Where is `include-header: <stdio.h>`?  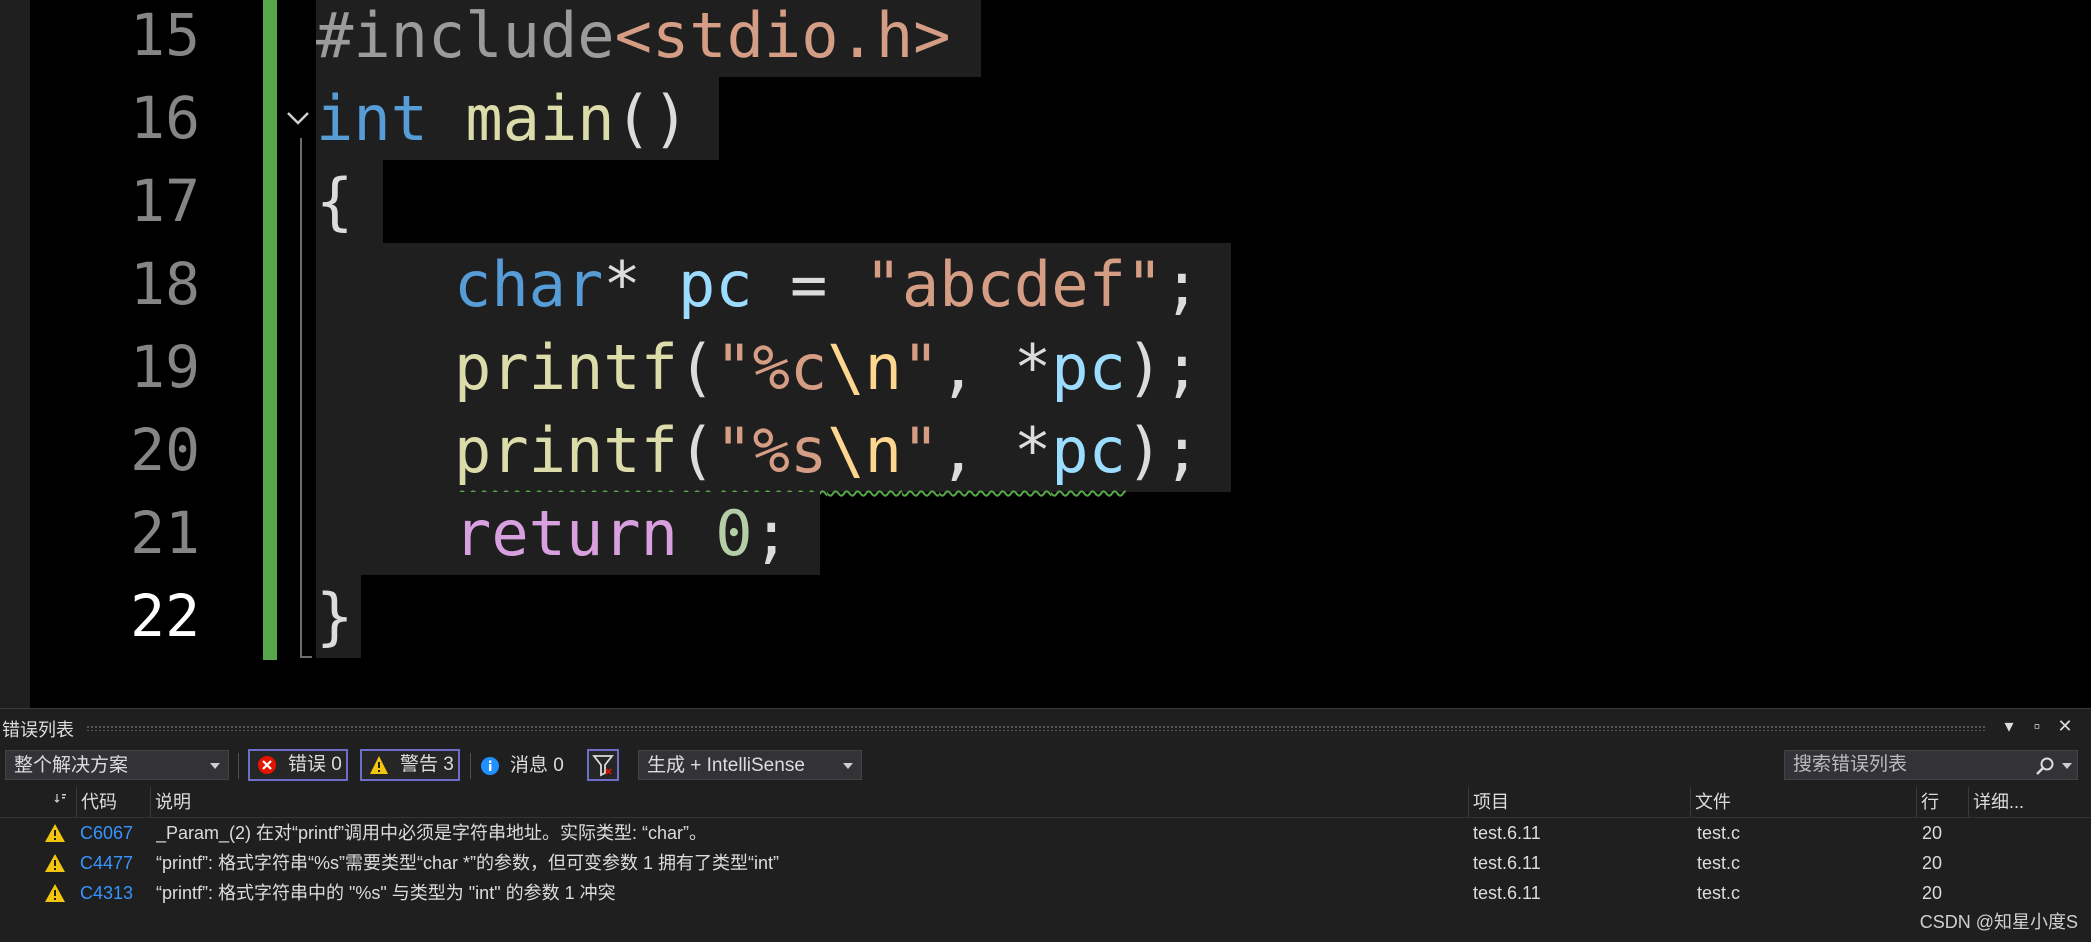
include-header: <stdio.h> is located at coordinates (782, 36).